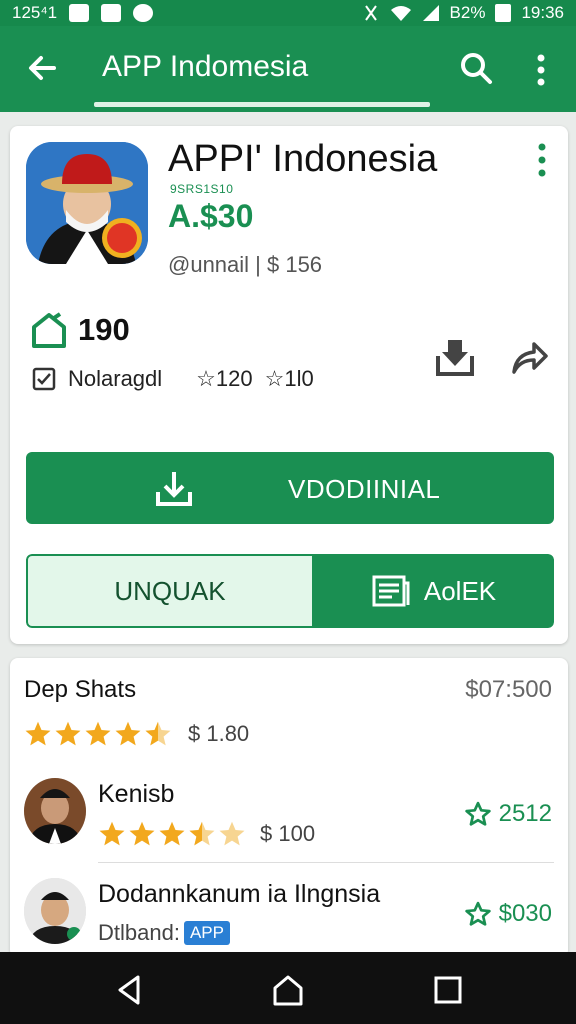 The height and width of the screenshot is (1024, 576). Describe the element at coordinates (49, 330) in the screenshot. I see `home-outline-icon` at that location.